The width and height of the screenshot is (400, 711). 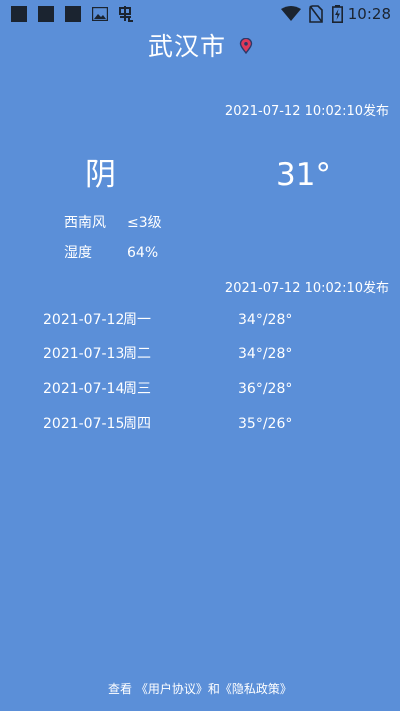 I want to click on current-condition: 阴, so click(x=100, y=175).